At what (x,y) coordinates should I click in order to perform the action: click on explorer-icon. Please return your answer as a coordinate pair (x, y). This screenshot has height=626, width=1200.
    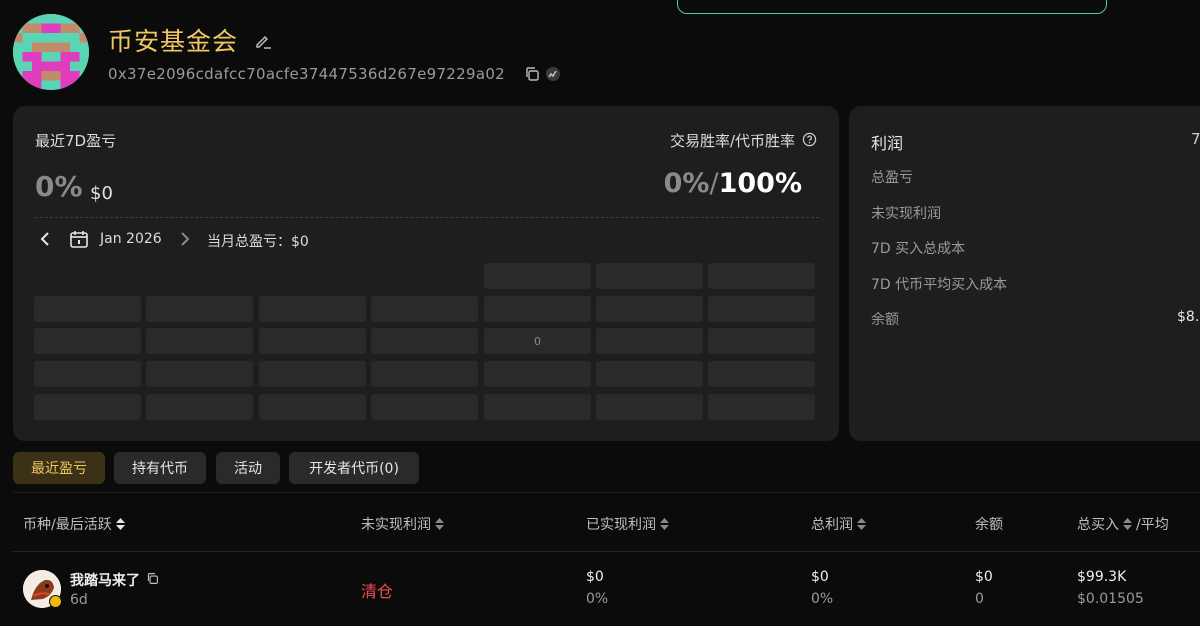
    Looking at the image, I should click on (553, 74).